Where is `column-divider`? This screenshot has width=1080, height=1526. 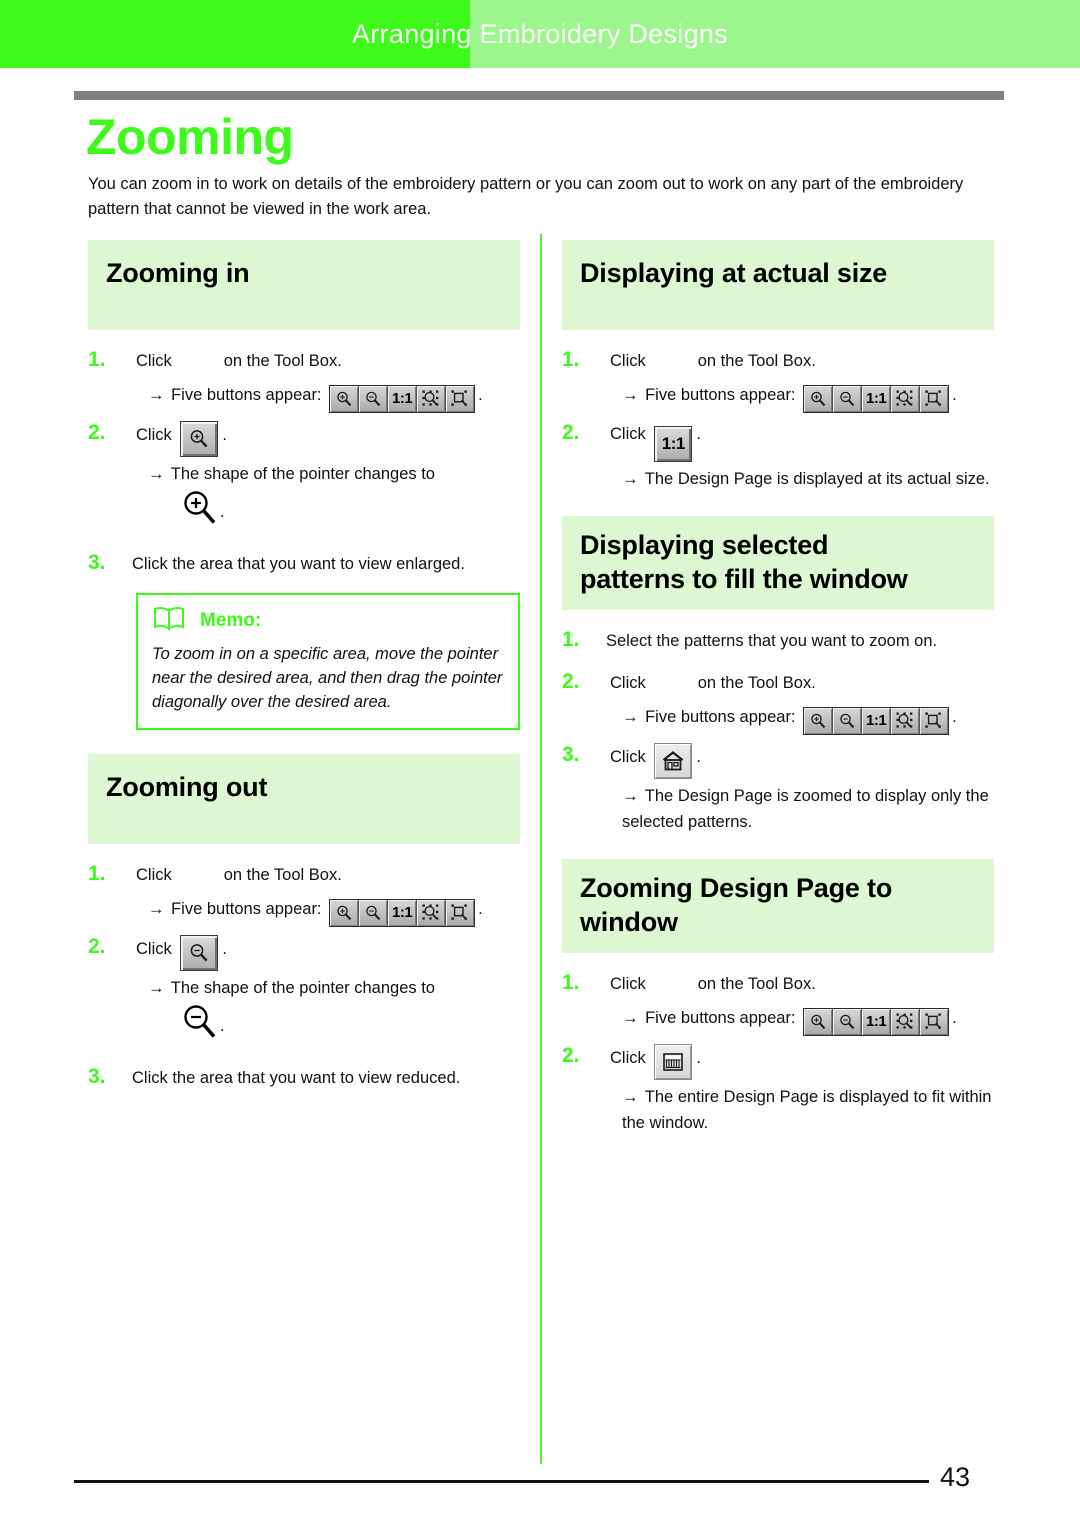
column-divider is located at coordinates (541, 849).